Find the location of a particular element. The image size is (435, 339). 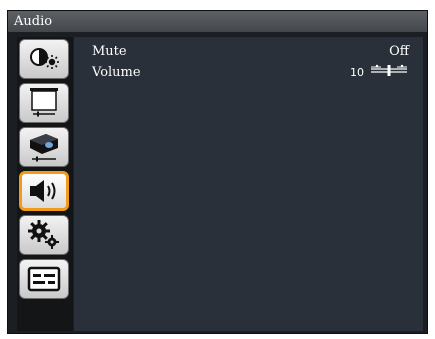

volume-slider is located at coordinates (389, 73).